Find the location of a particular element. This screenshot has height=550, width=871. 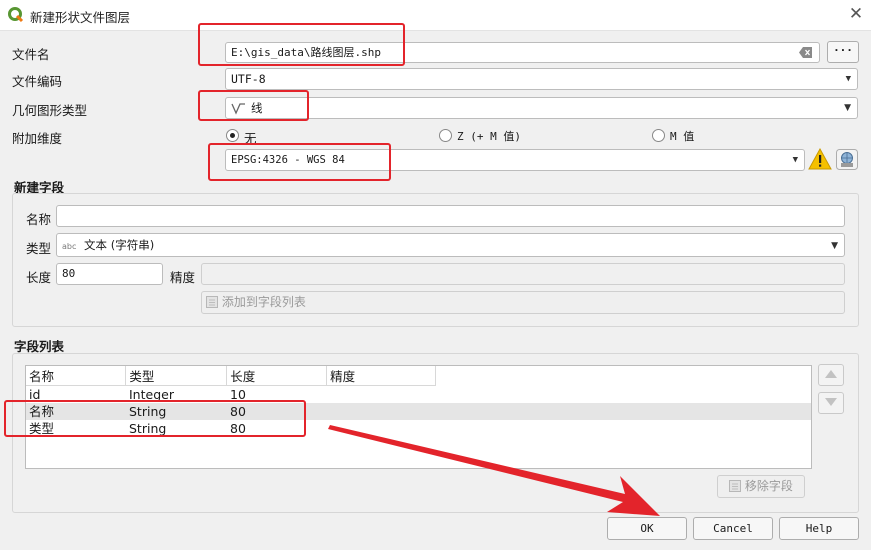

length-label: 长度 is located at coordinates (39, 277).